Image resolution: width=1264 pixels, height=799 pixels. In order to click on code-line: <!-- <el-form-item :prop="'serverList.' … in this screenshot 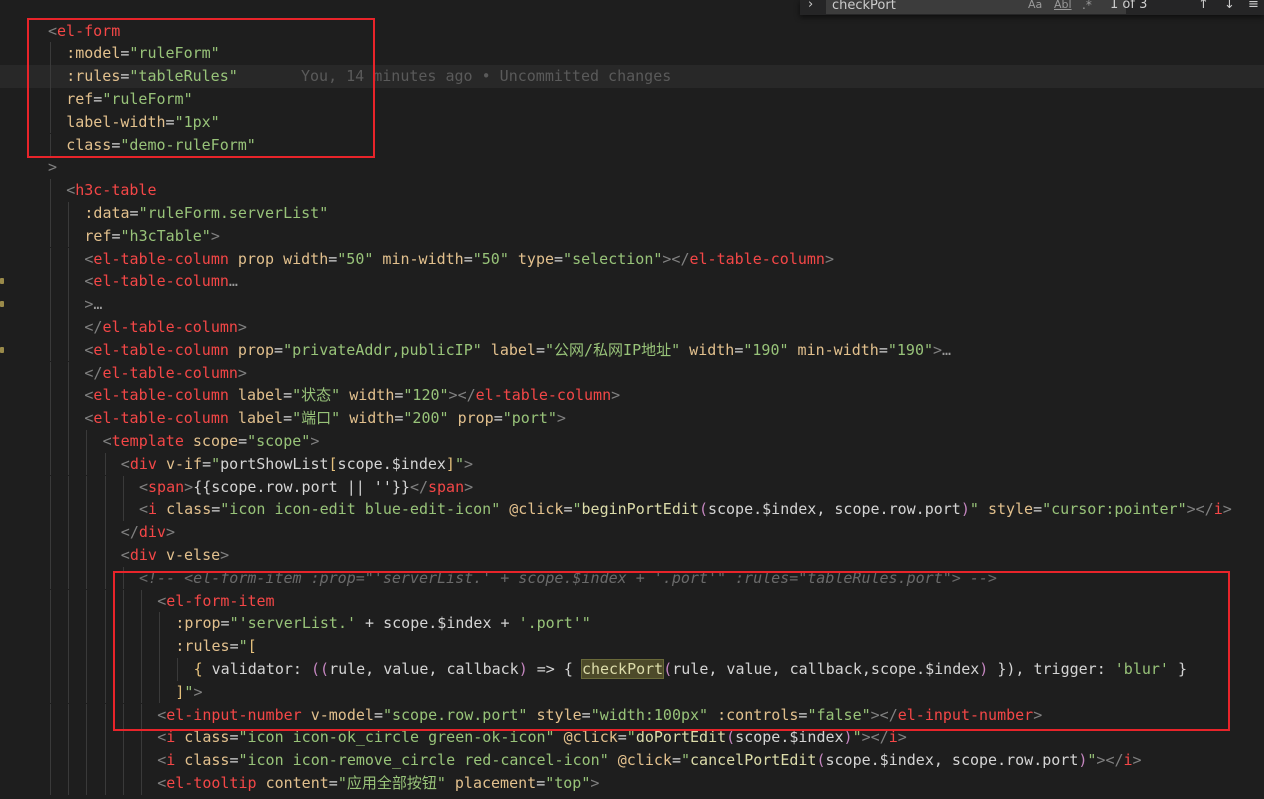, I will do `click(632, 578)`.